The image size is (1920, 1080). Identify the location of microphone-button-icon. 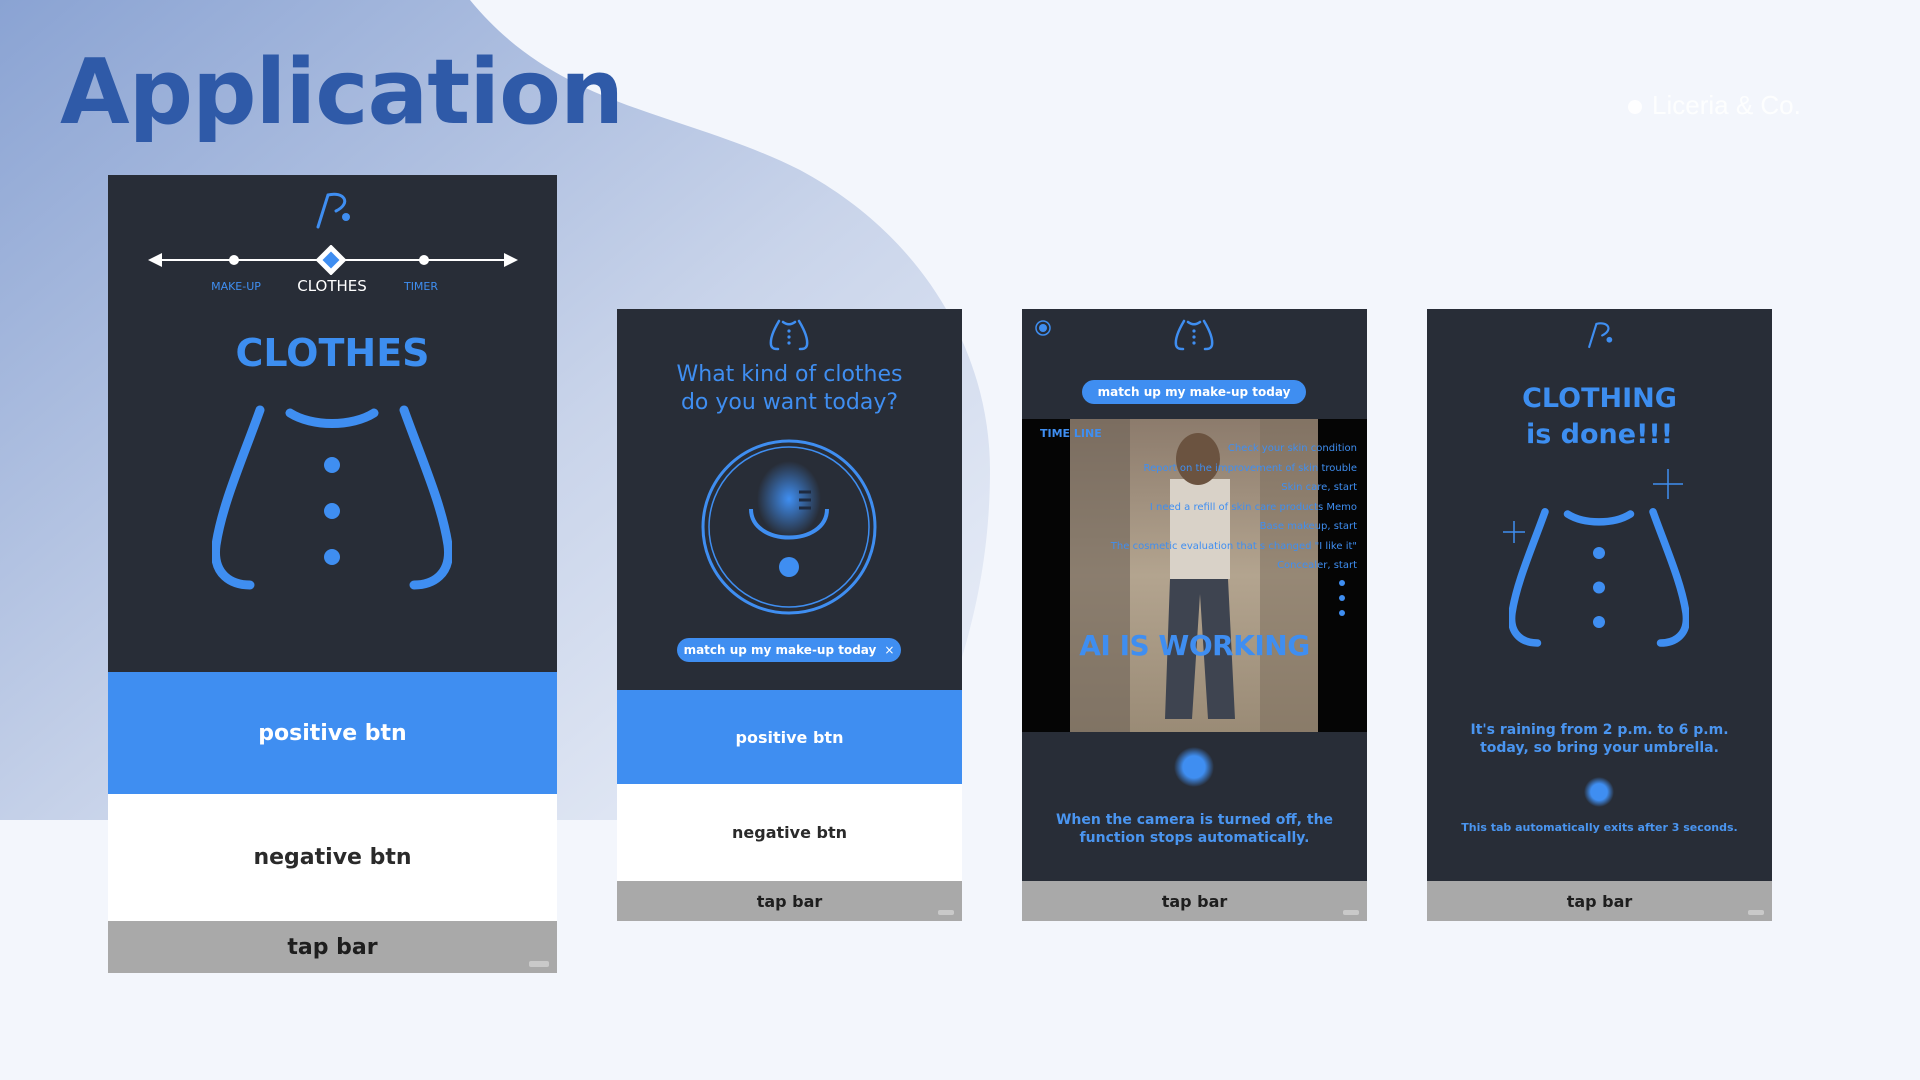
(789, 527).